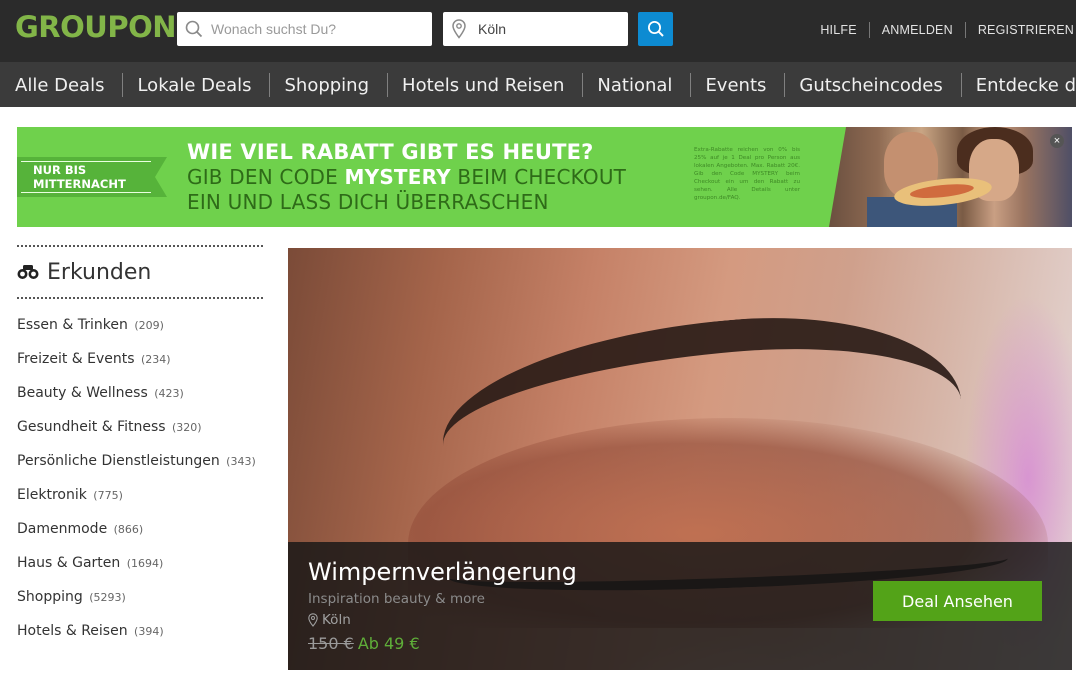 The image size is (1076, 674). Describe the element at coordinates (950, 177) in the screenshot. I see `banner-photo` at that location.